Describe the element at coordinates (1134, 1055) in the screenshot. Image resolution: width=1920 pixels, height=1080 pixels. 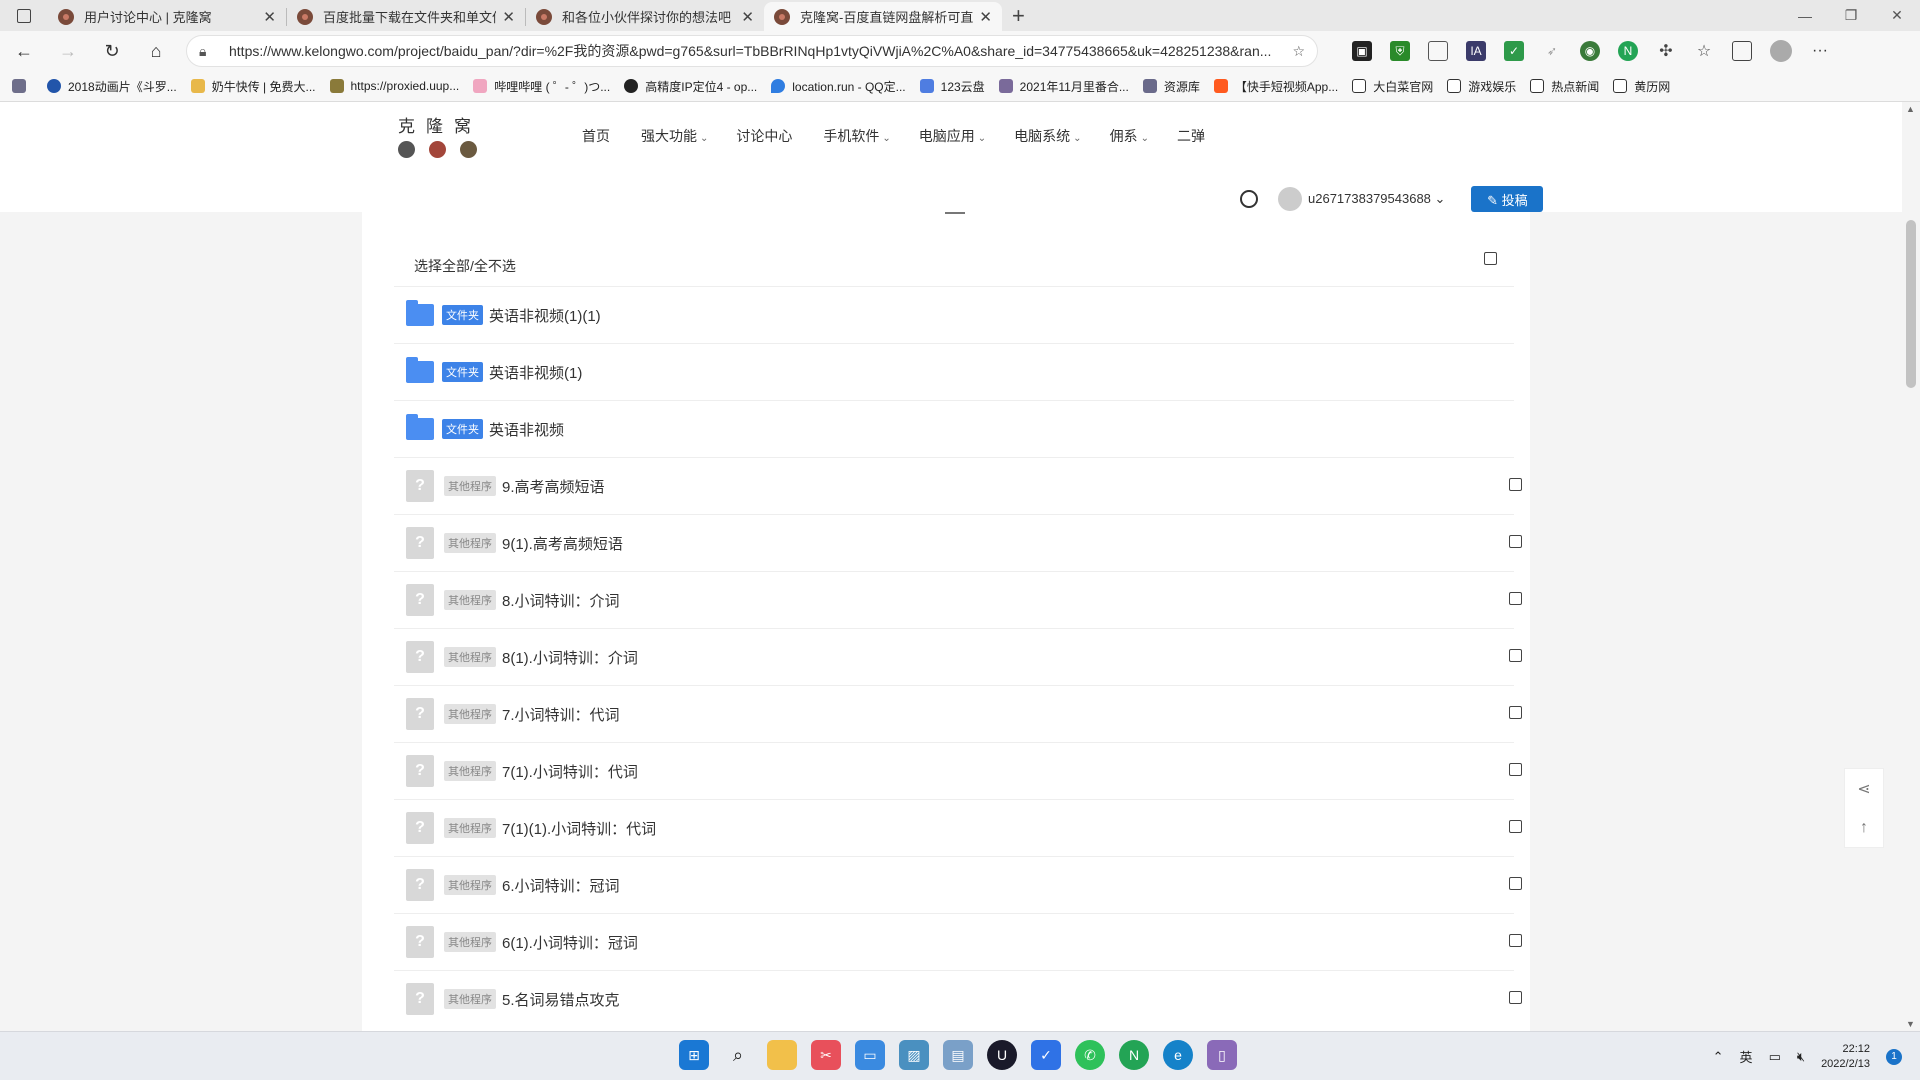
I see `n-app-icon: N` at that location.